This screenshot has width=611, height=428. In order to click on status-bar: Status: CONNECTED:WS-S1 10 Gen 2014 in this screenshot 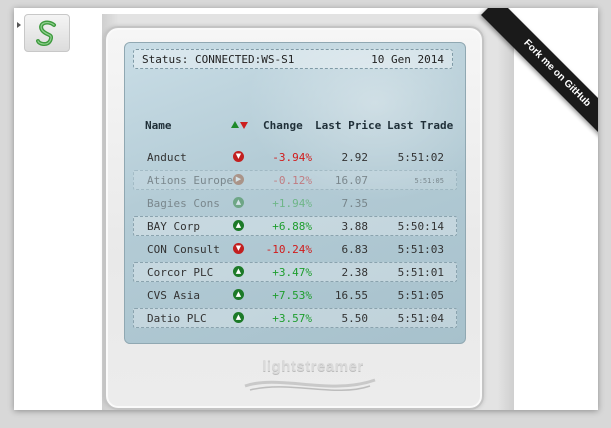, I will do `click(293, 59)`.